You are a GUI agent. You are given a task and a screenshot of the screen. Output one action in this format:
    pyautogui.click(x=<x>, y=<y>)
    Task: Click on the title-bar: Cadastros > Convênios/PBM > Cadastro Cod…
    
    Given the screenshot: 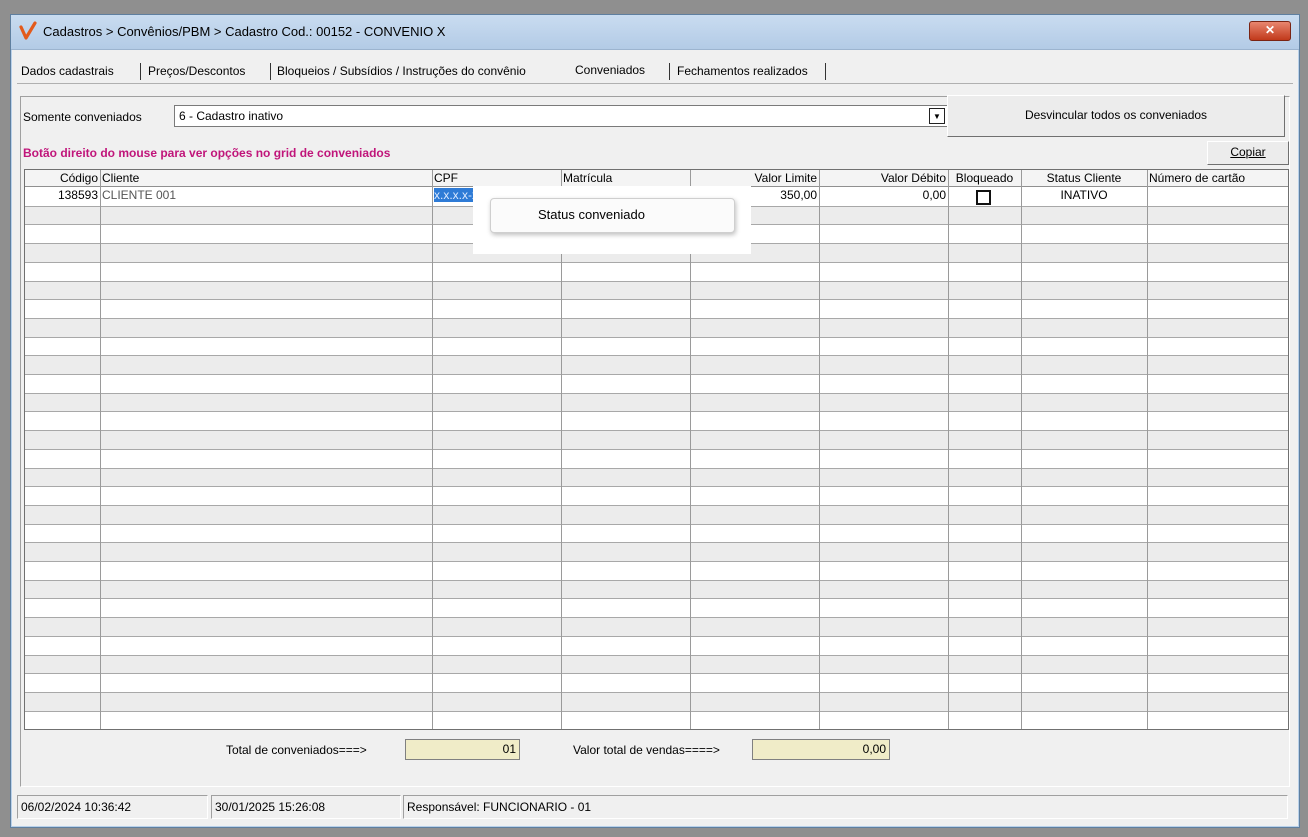 What is the action you would take?
    pyautogui.click(x=655, y=32)
    